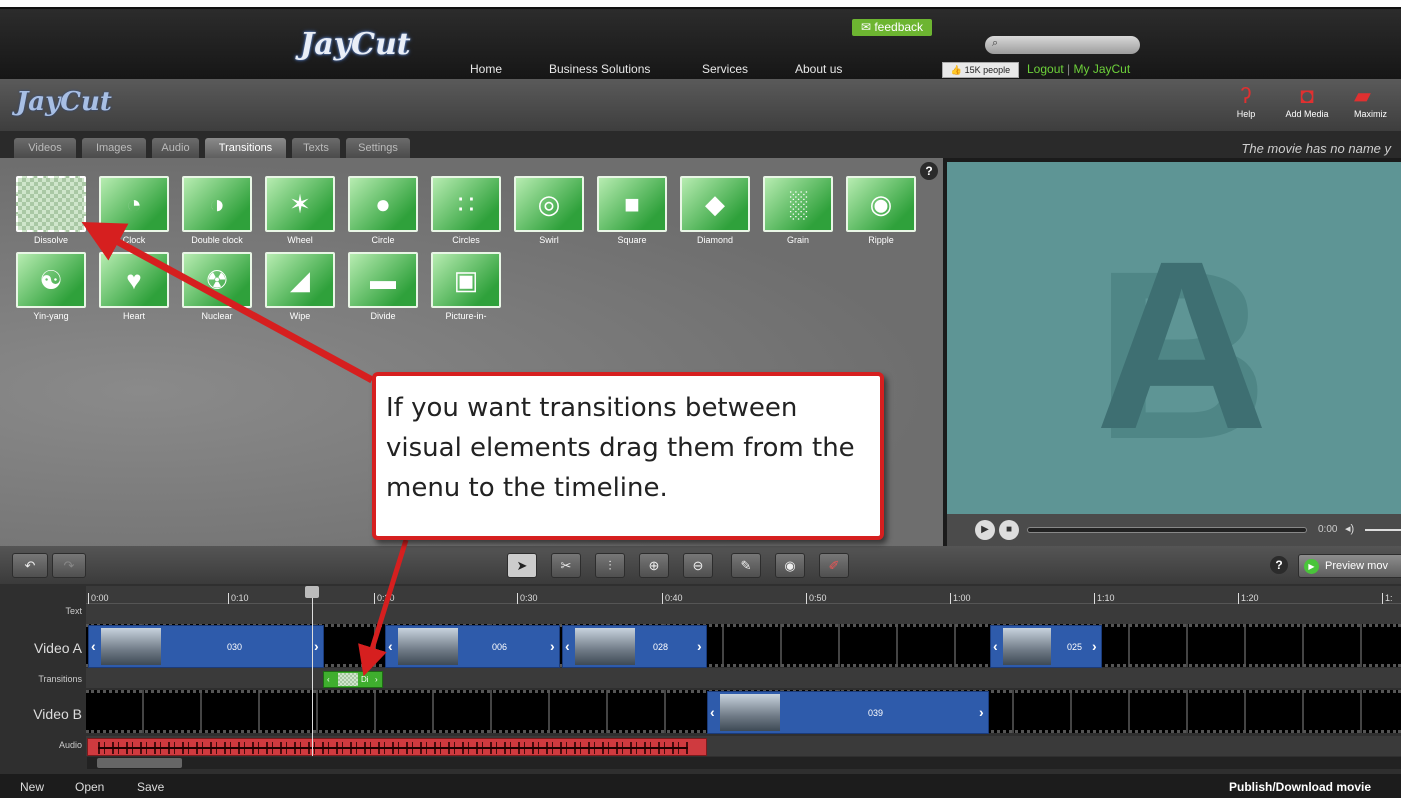 The width and height of the screenshot is (1401, 798). What do you see at coordinates (73, 611) in the screenshot?
I see `track-label-text: Text` at bounding box center [73, 611].